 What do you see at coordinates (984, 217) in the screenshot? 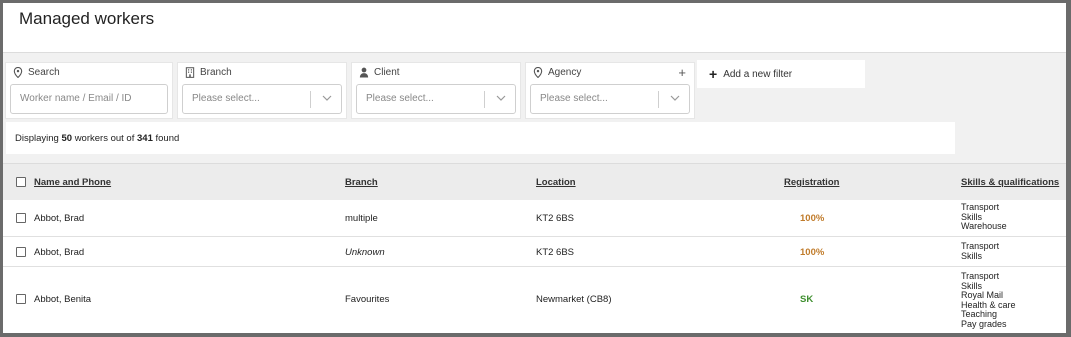
I see `skills-list: Transport Skills Warehouse` at bounding box center [984, 217].